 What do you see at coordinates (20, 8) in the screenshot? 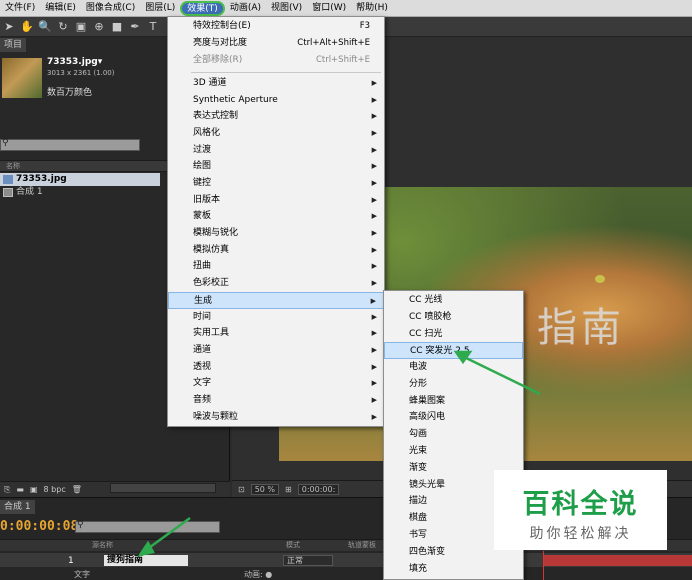
I see `menu-file: 文件(F)` at bounding box center [20, 8].